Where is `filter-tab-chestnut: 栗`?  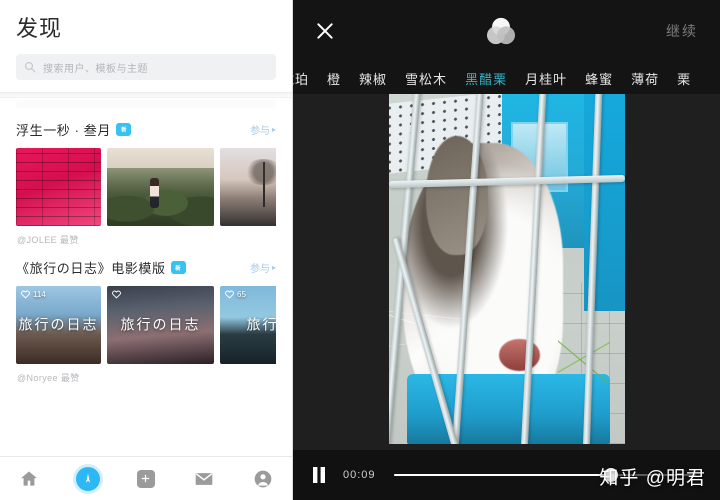
filter-tab-chestnut: 栗 is located at coordinates (684, 78).